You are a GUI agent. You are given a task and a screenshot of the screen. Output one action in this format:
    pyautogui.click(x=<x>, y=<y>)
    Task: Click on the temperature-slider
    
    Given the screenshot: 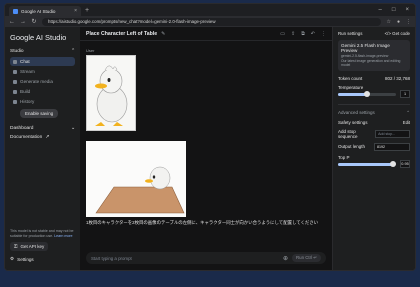 What is the action you would take?
    pyautogui.click(x=367, y=94)
    